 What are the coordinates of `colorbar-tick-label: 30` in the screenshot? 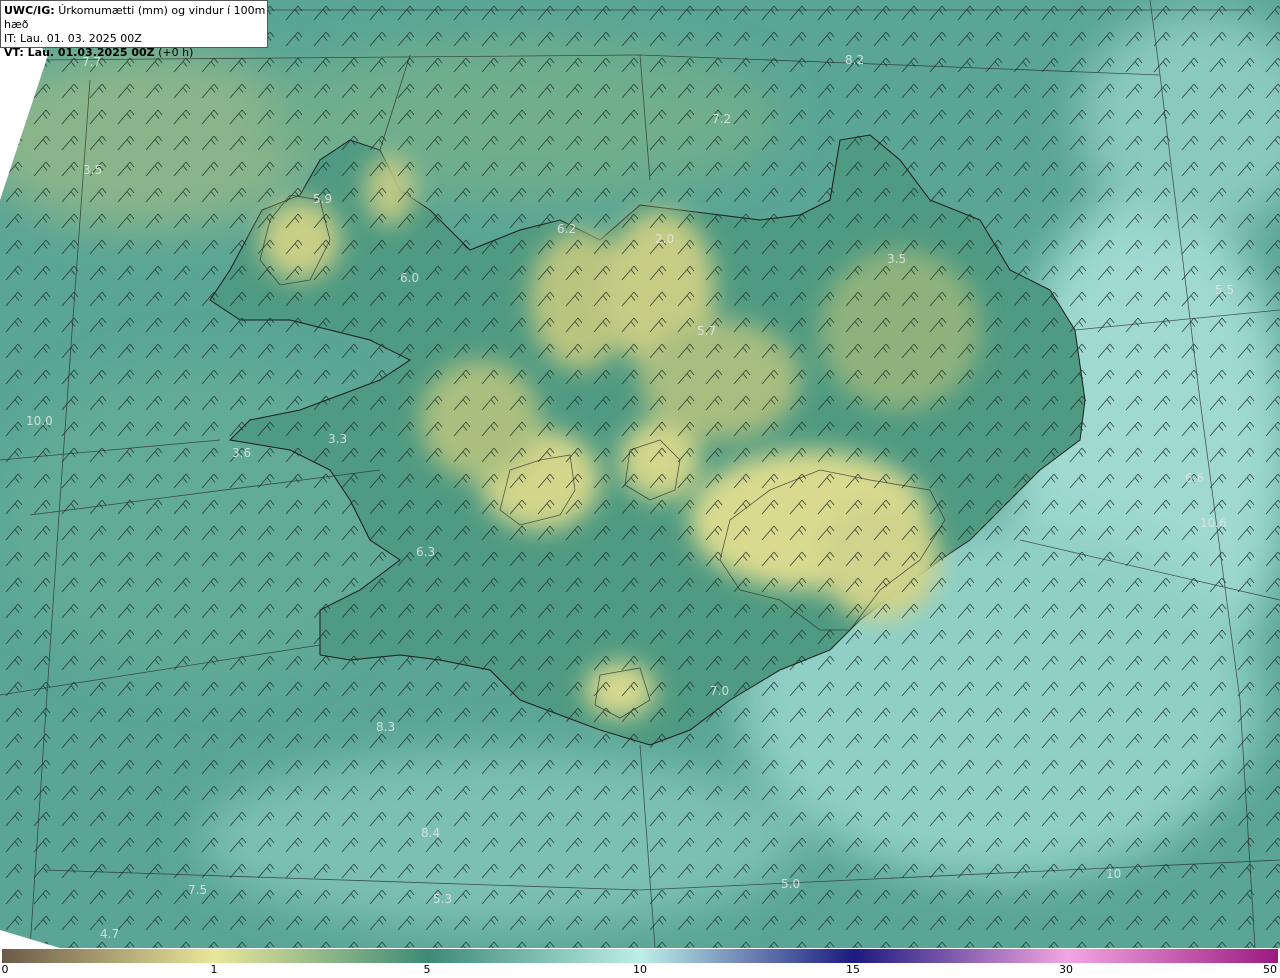 It's located at (1066, 969).